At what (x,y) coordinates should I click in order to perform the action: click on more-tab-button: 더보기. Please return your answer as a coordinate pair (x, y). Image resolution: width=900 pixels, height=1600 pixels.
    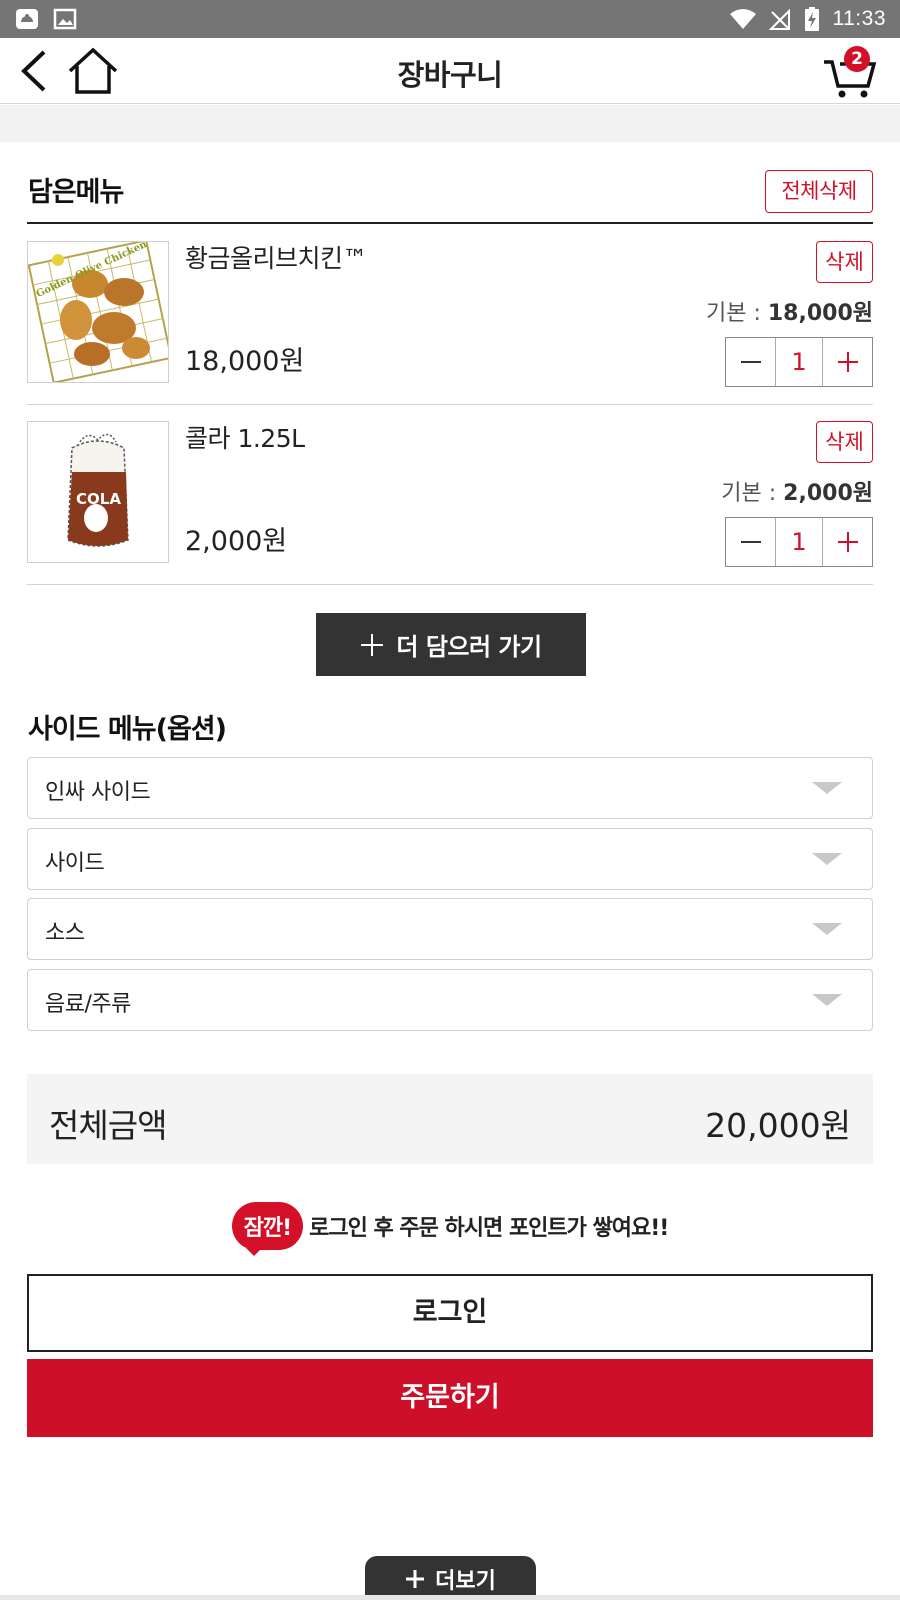
    Looking at the image, I should click on (450, 1578).